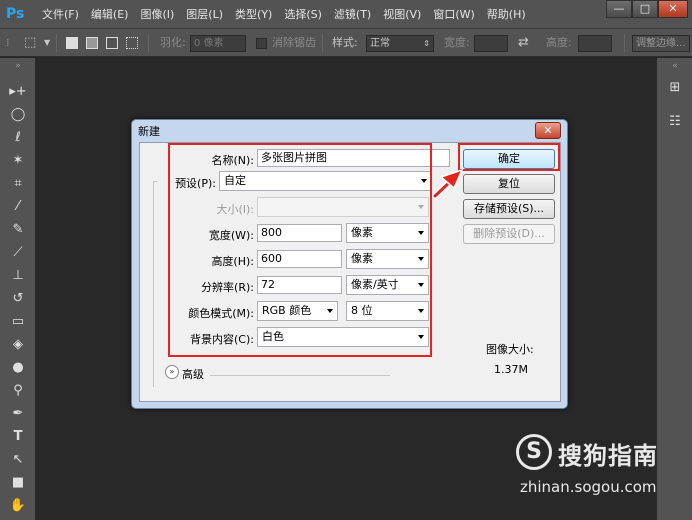 The width and height of the screenshot is (692, 520). What do you see at coordinates (300, 375) in the screenshot?
I see `advanced-divider` at bounding box center [300, 375].